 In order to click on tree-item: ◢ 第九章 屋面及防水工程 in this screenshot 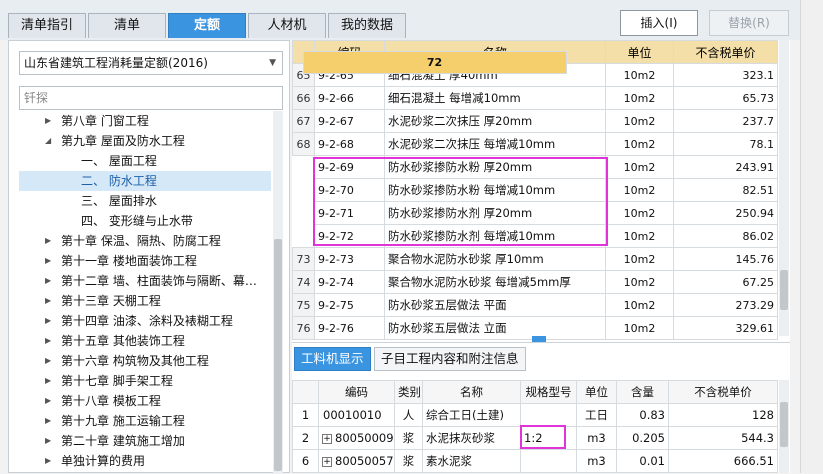, I will do `click(145, 141)`.